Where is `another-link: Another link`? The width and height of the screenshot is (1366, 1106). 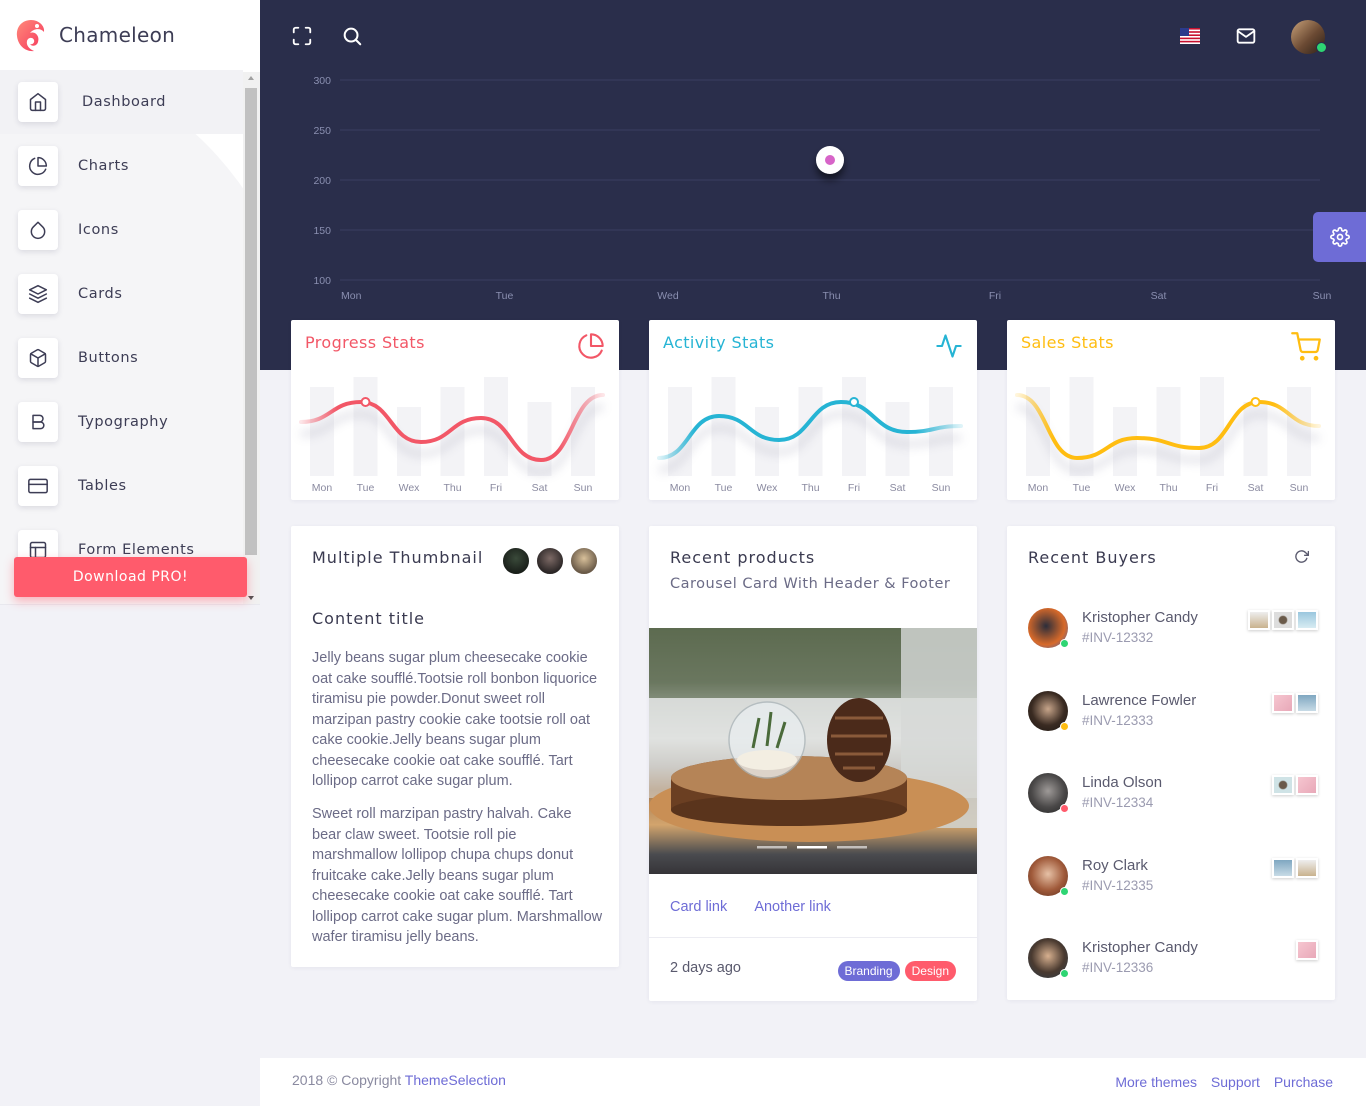 another-link: Another link is located at coordinates (792, 907).